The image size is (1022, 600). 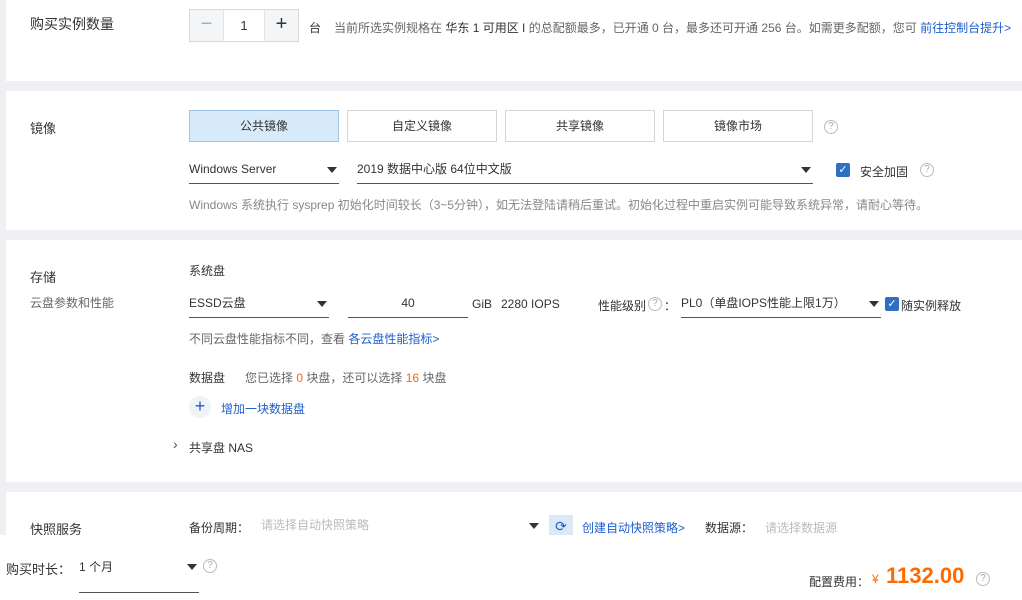 What do you see at coordinates (801, 527) in the screenshot?
I see `data-source-placeholder: 请选择数据源` at bounding box center [801, 527].